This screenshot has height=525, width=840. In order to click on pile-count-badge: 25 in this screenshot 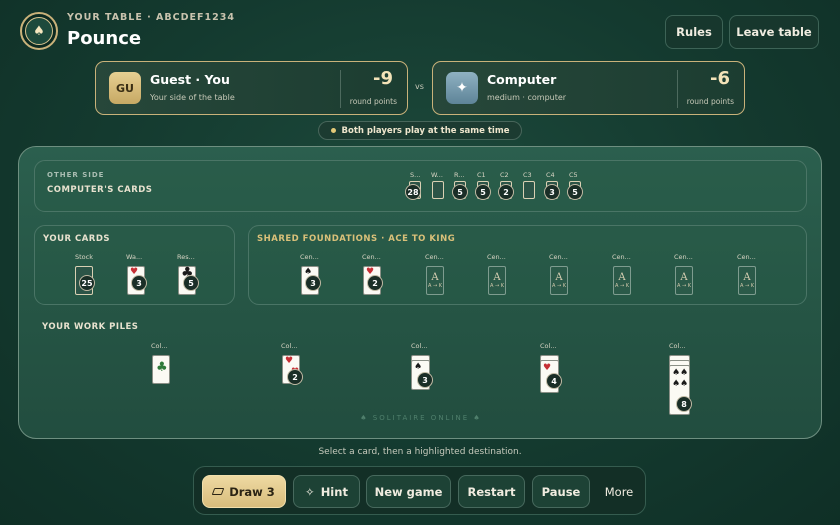, I will do `click(87, 283)`.